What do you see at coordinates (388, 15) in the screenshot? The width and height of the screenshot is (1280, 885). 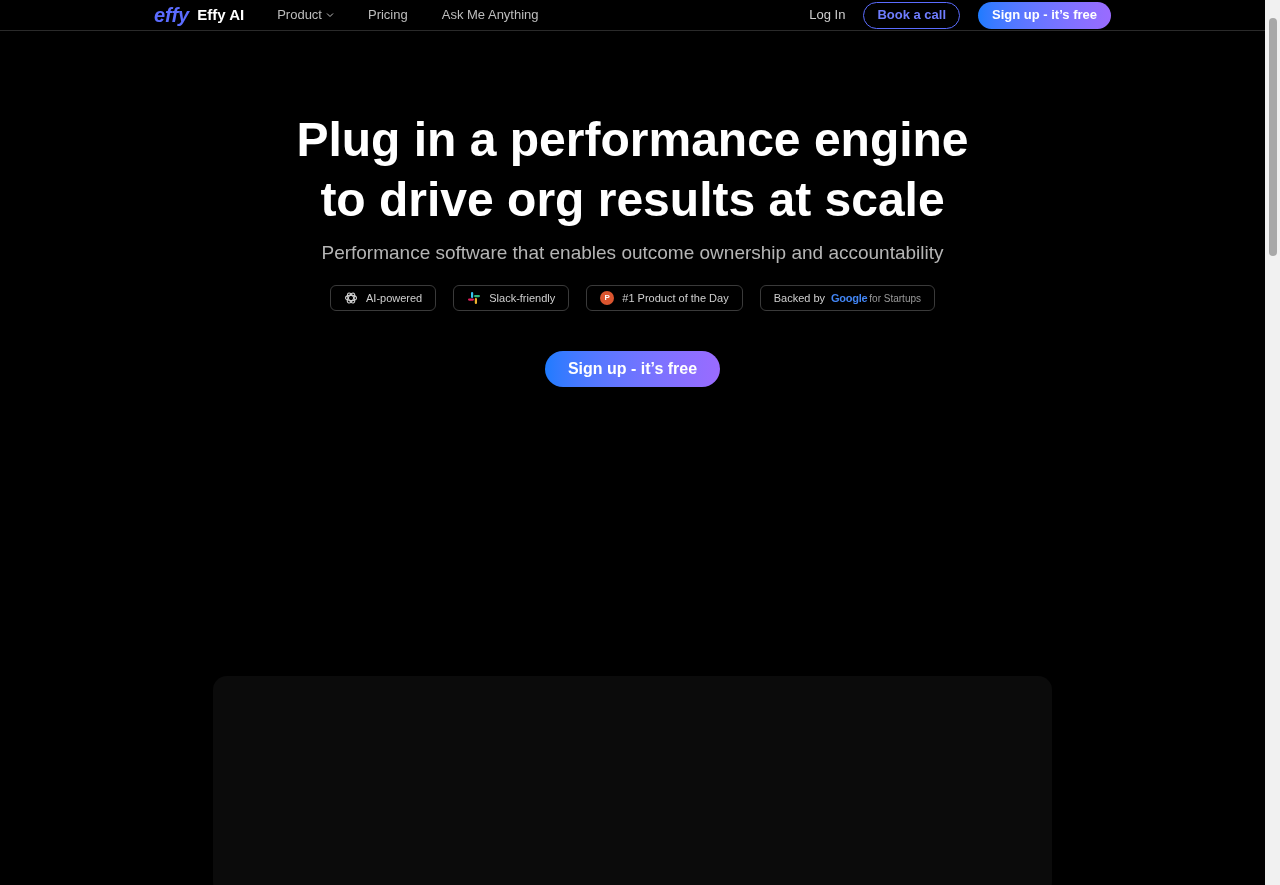 I see `nav-link: Pricing` at bounding box center [388, 15].